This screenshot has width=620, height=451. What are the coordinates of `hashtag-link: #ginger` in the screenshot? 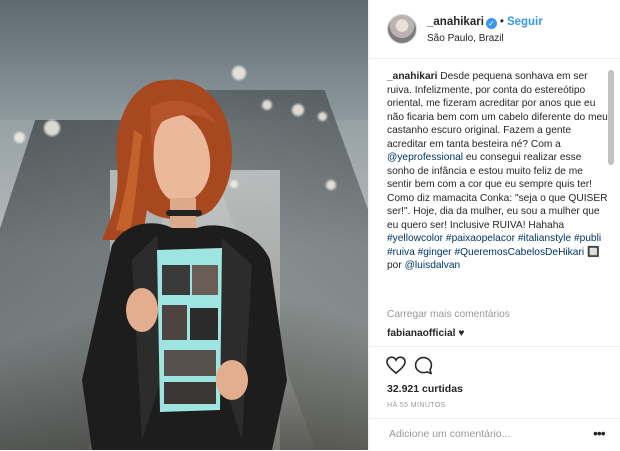 It's located at (435, 252).